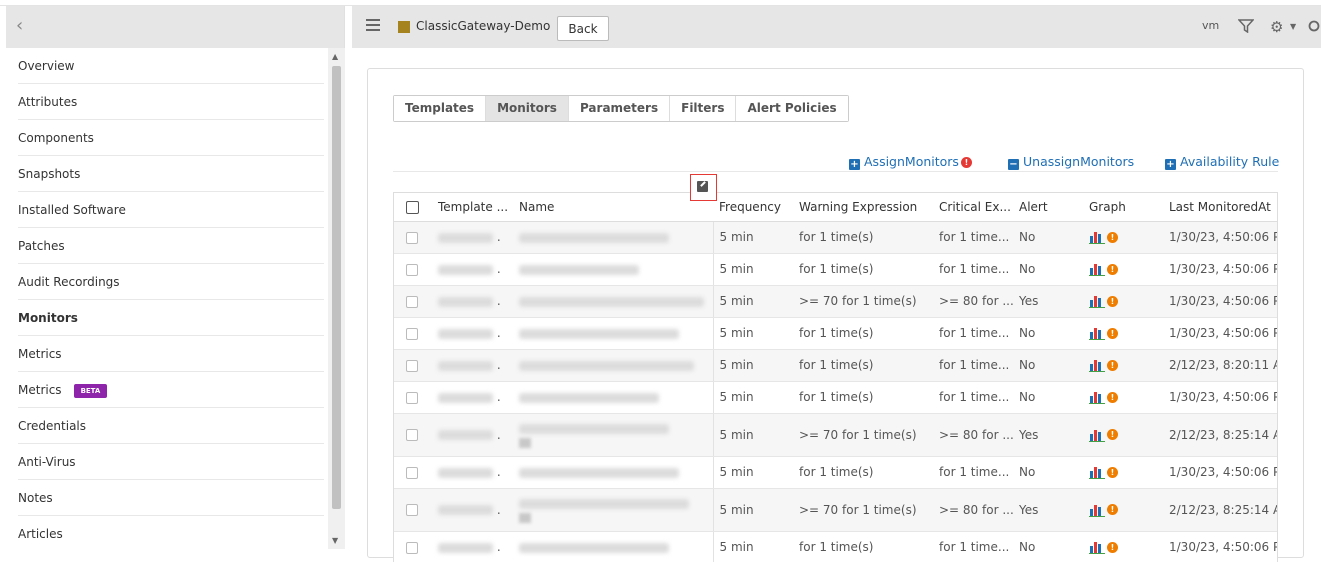 Image resolution: width=1321 pixels, height=562 pixels. Describe the element at coordinates (703, 108) in the screenshot. I see `tab-filters: Filters` at that location.